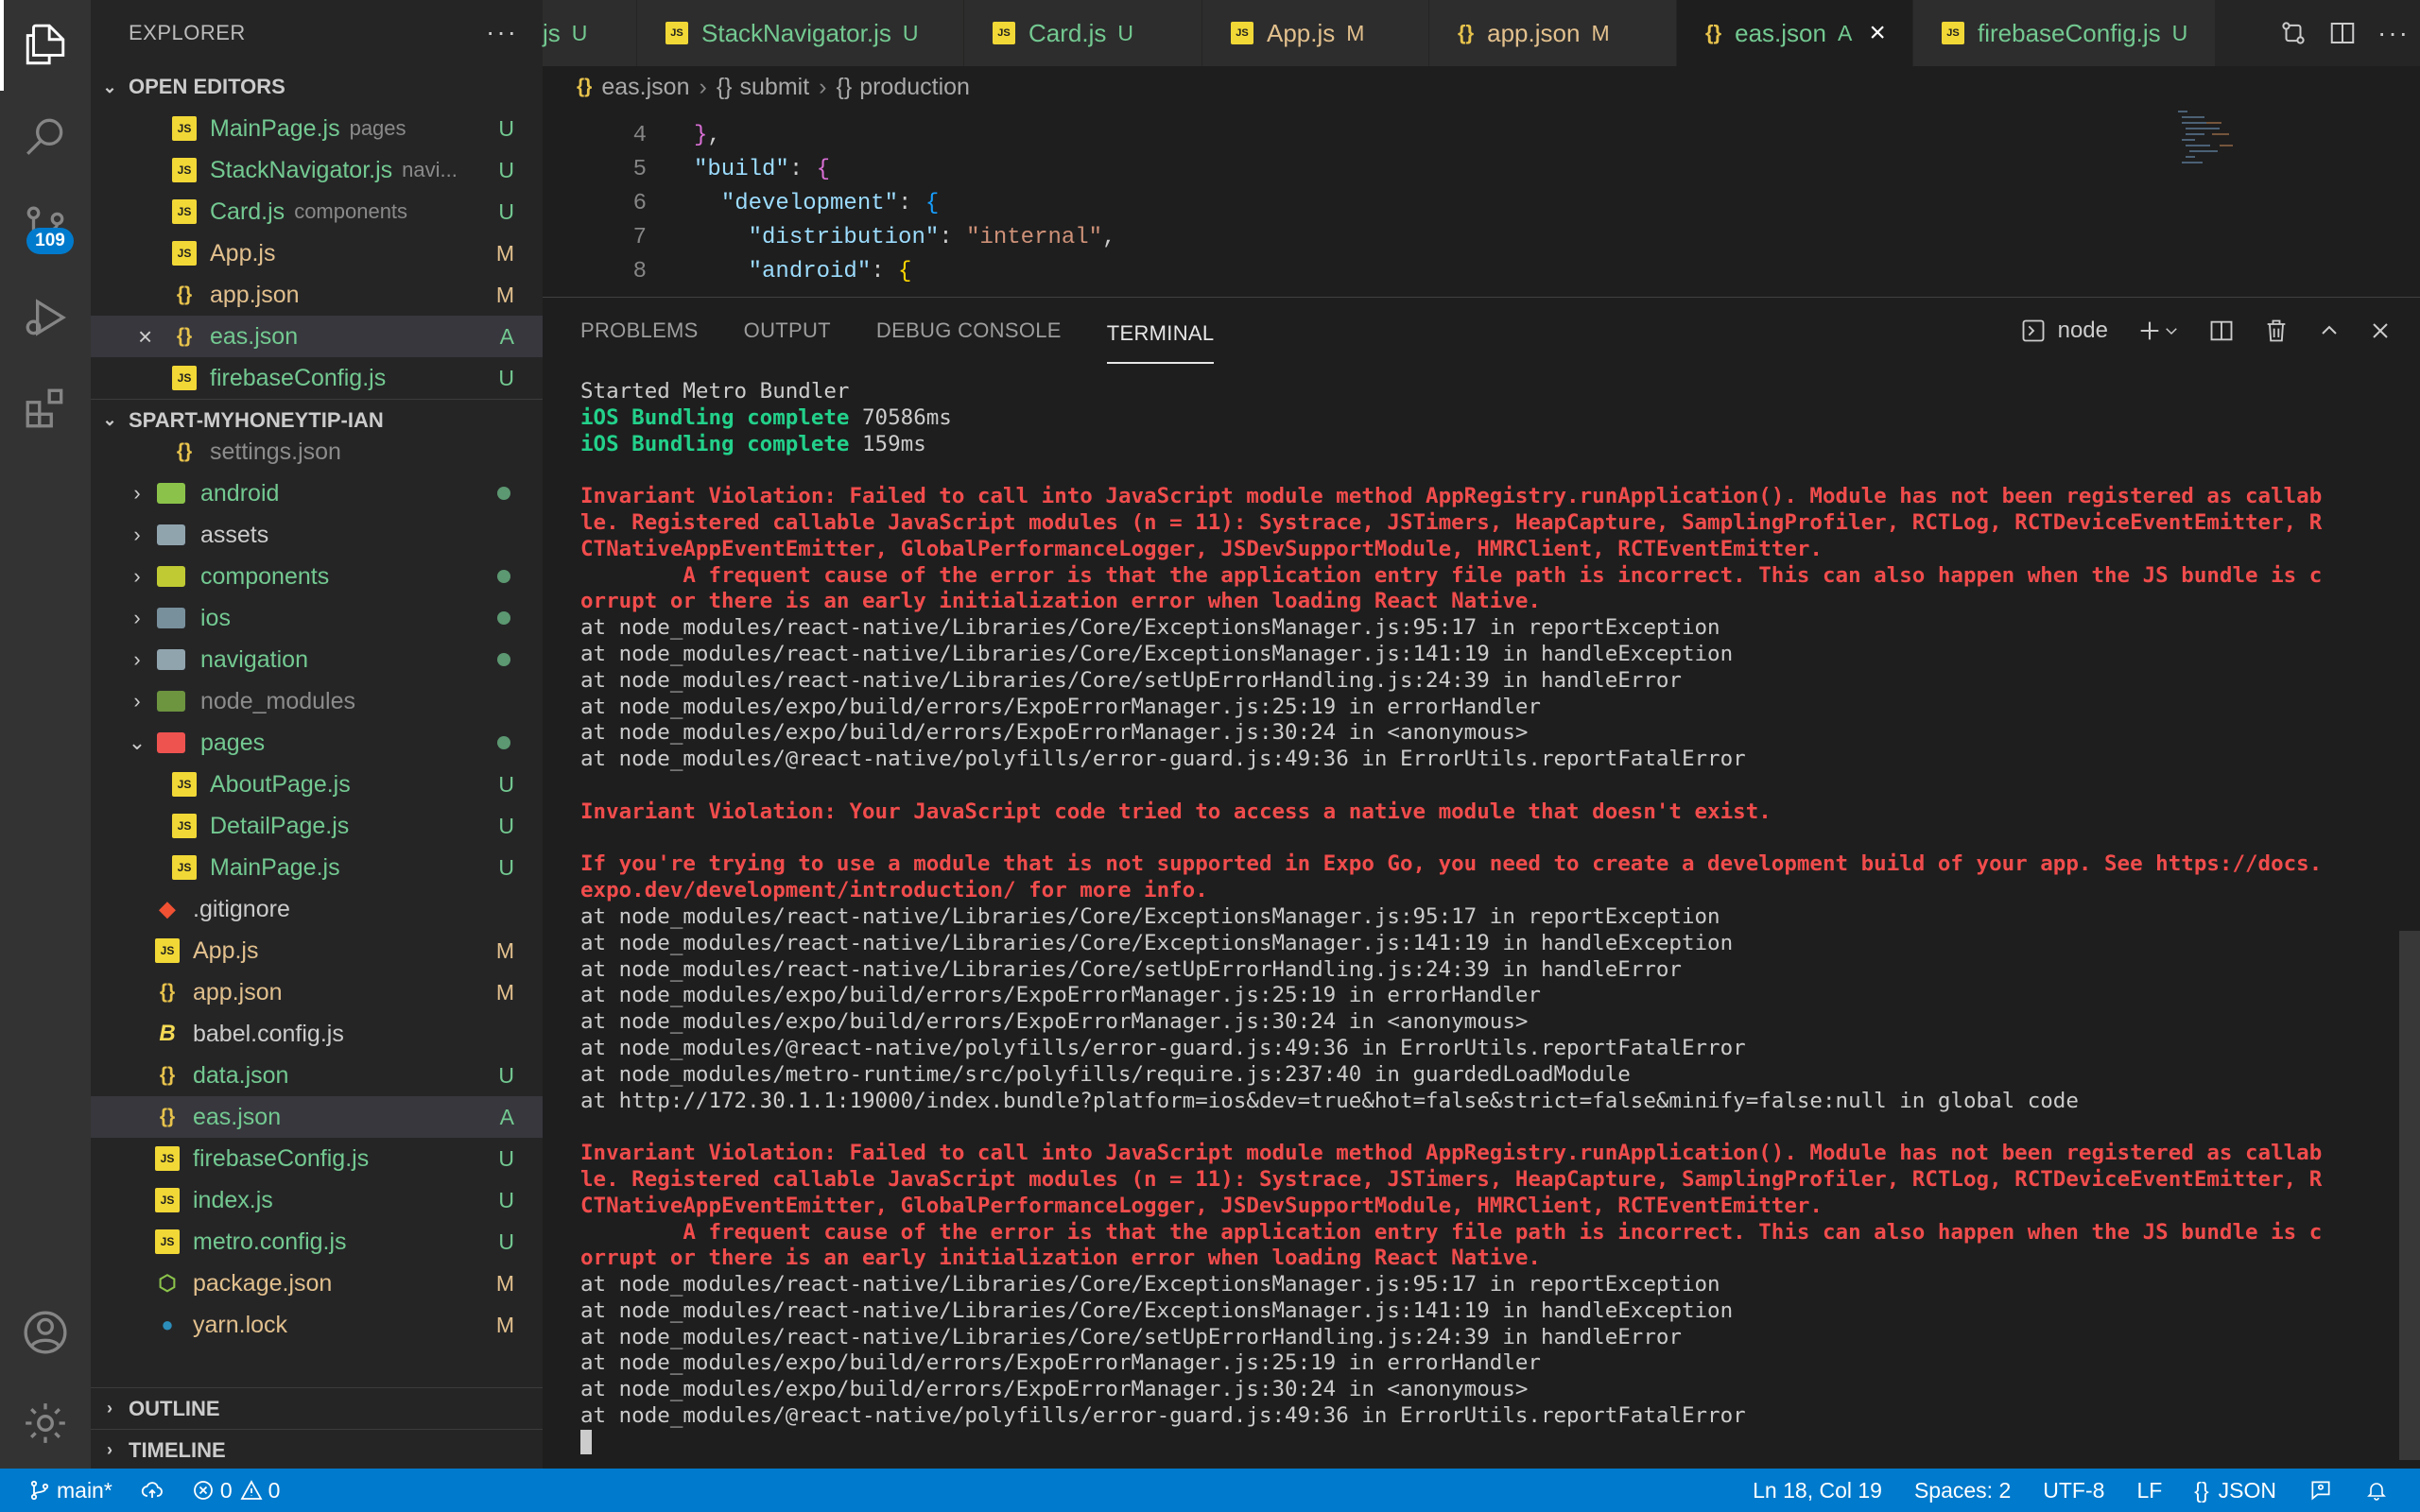 Image resolution: width=2420 pixels, height=1512 pixels. What do you see at coordinates (317, 909) in the screenshot?
I see `tree-file: ◆ .gitignore` at bounding box center [317, 909].